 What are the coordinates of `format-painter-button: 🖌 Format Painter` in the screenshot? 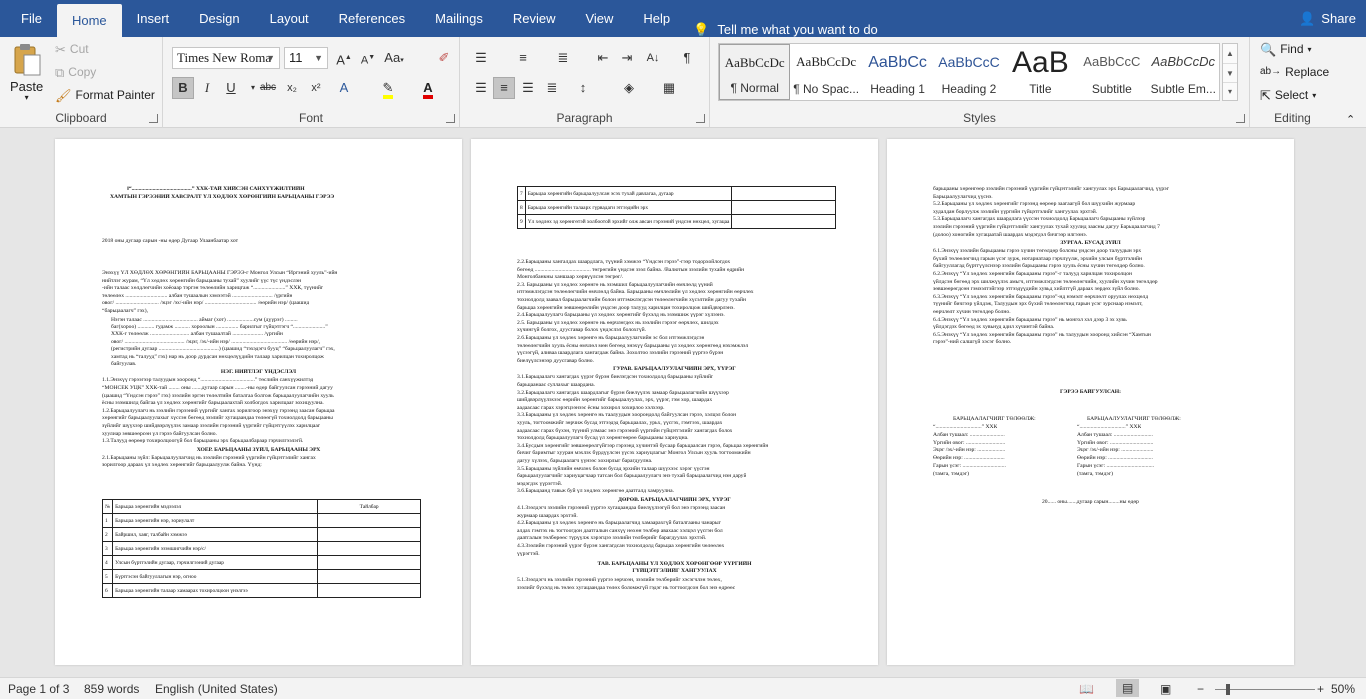 It's located at (105, 95).